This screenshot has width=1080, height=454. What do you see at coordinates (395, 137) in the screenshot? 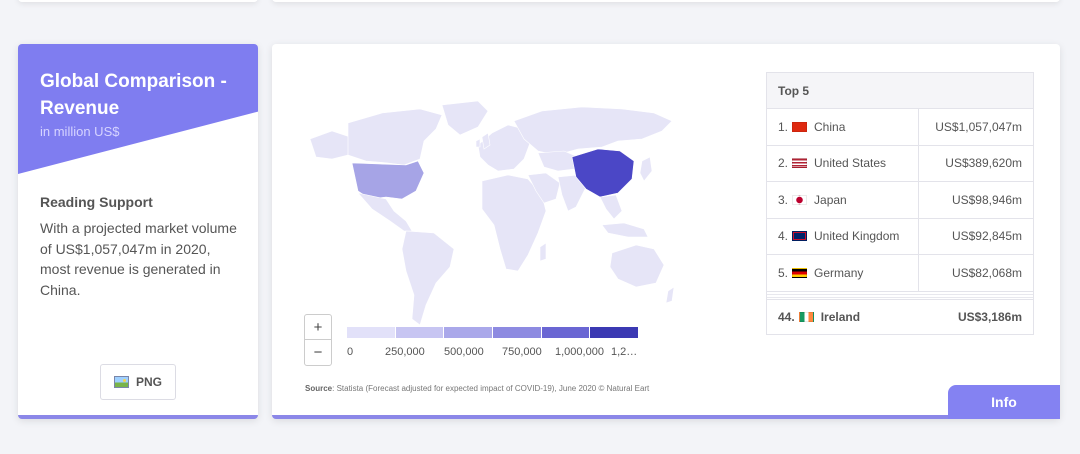
I see `map-region-canada` at bounding box center [395, 137].